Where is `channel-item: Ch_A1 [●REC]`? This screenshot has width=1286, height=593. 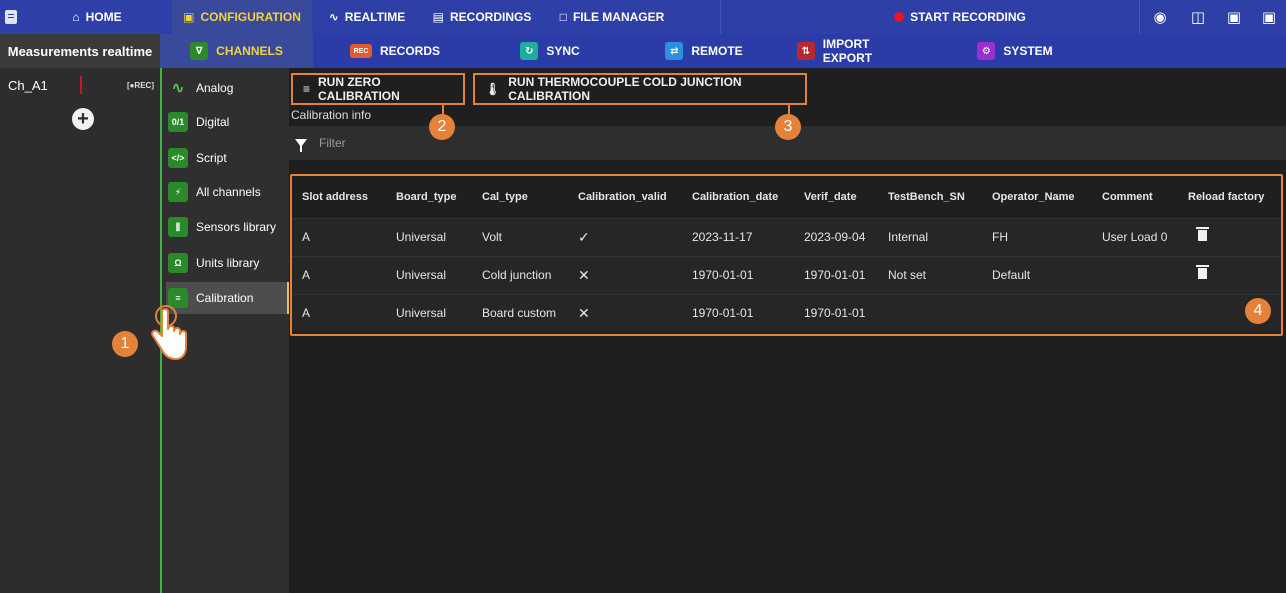
channel-item: Ch_A1 [●REC] is located at coordinates (84, 85).